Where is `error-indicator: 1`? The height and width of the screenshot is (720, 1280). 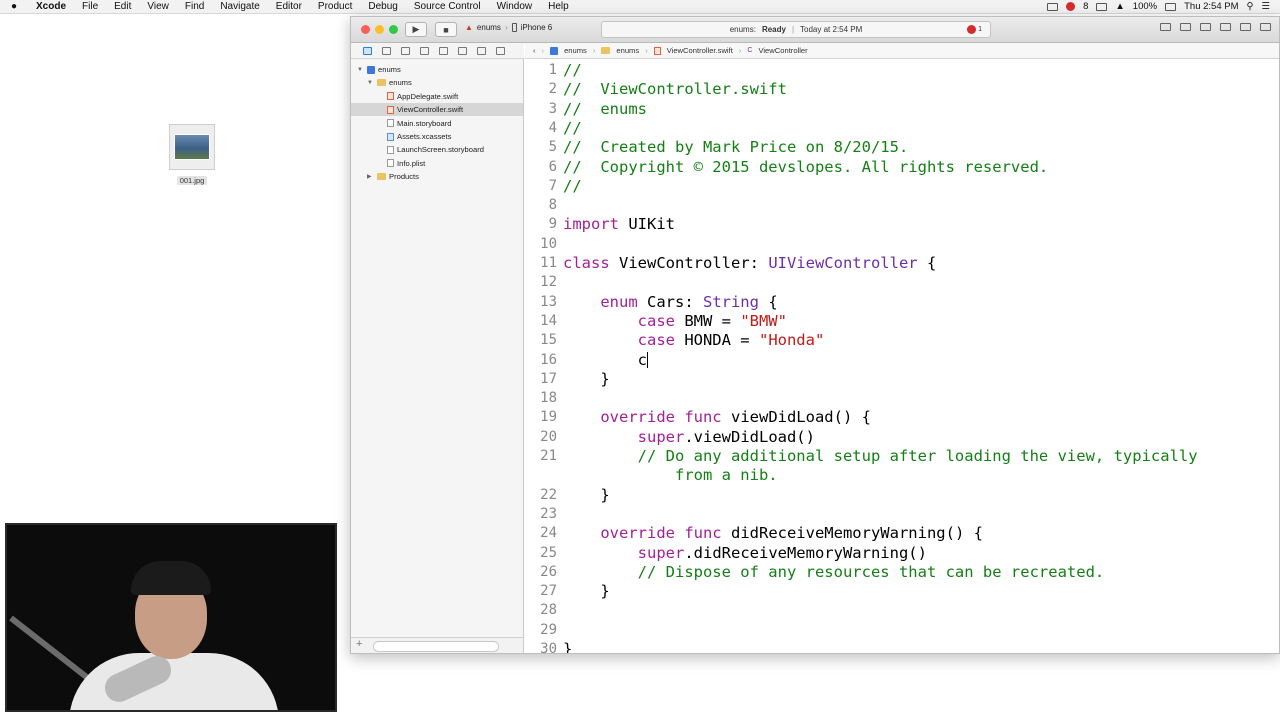 error-indicator: 1 is located at coordinates (974, 29).